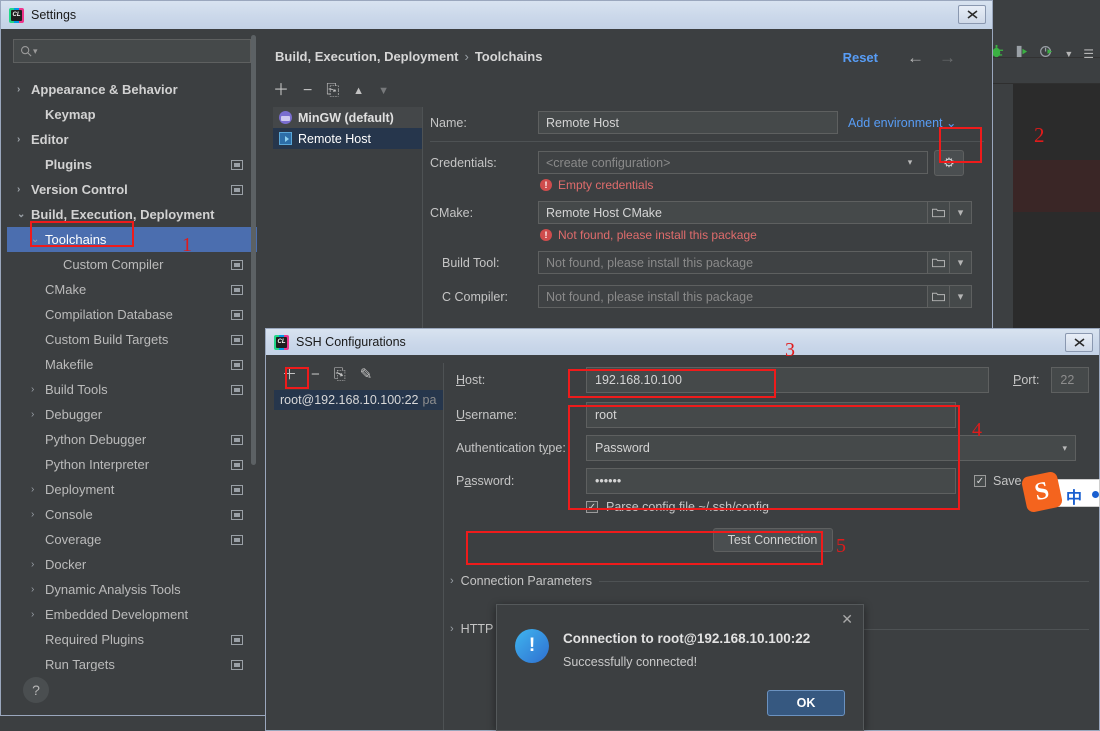  I want to click on add-toolchain-button: ＋, so click(281, 91).